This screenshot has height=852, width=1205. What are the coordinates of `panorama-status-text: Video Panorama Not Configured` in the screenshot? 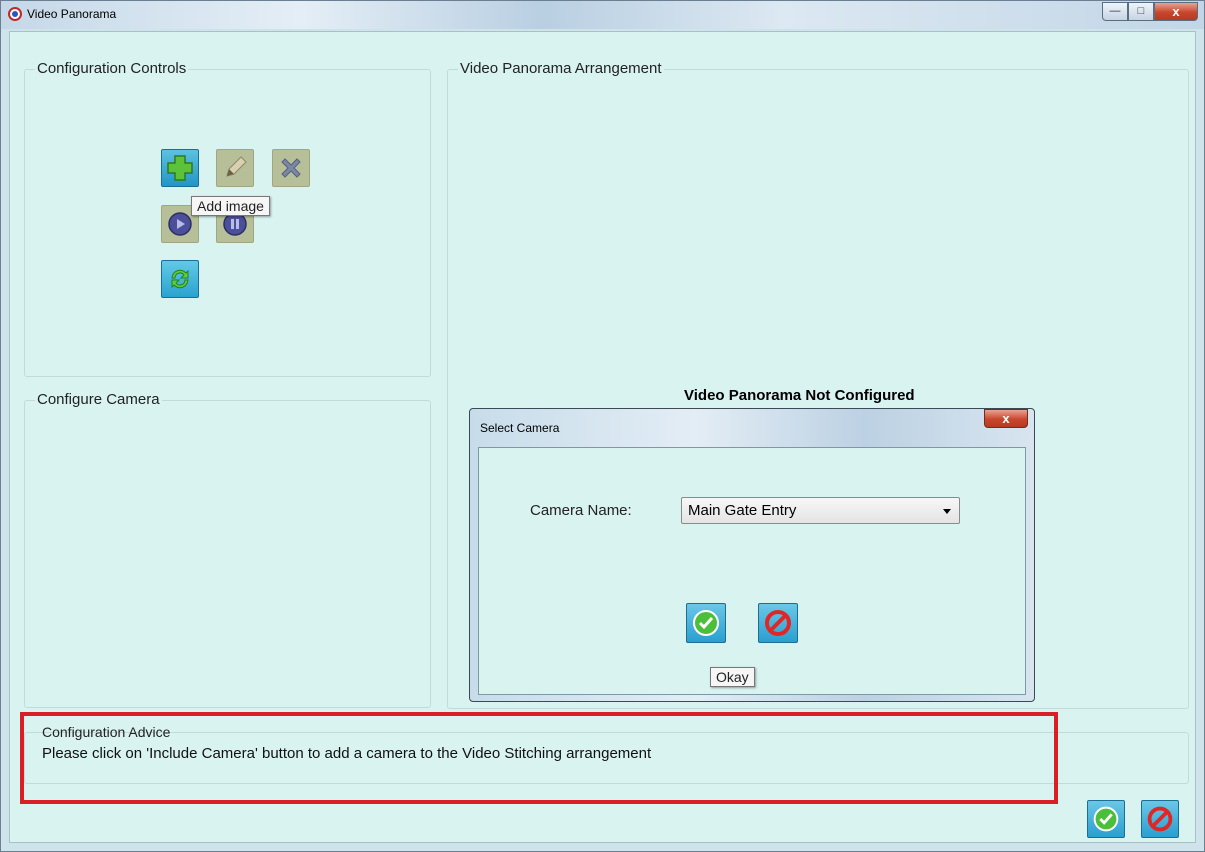 It's located at (799, 395).